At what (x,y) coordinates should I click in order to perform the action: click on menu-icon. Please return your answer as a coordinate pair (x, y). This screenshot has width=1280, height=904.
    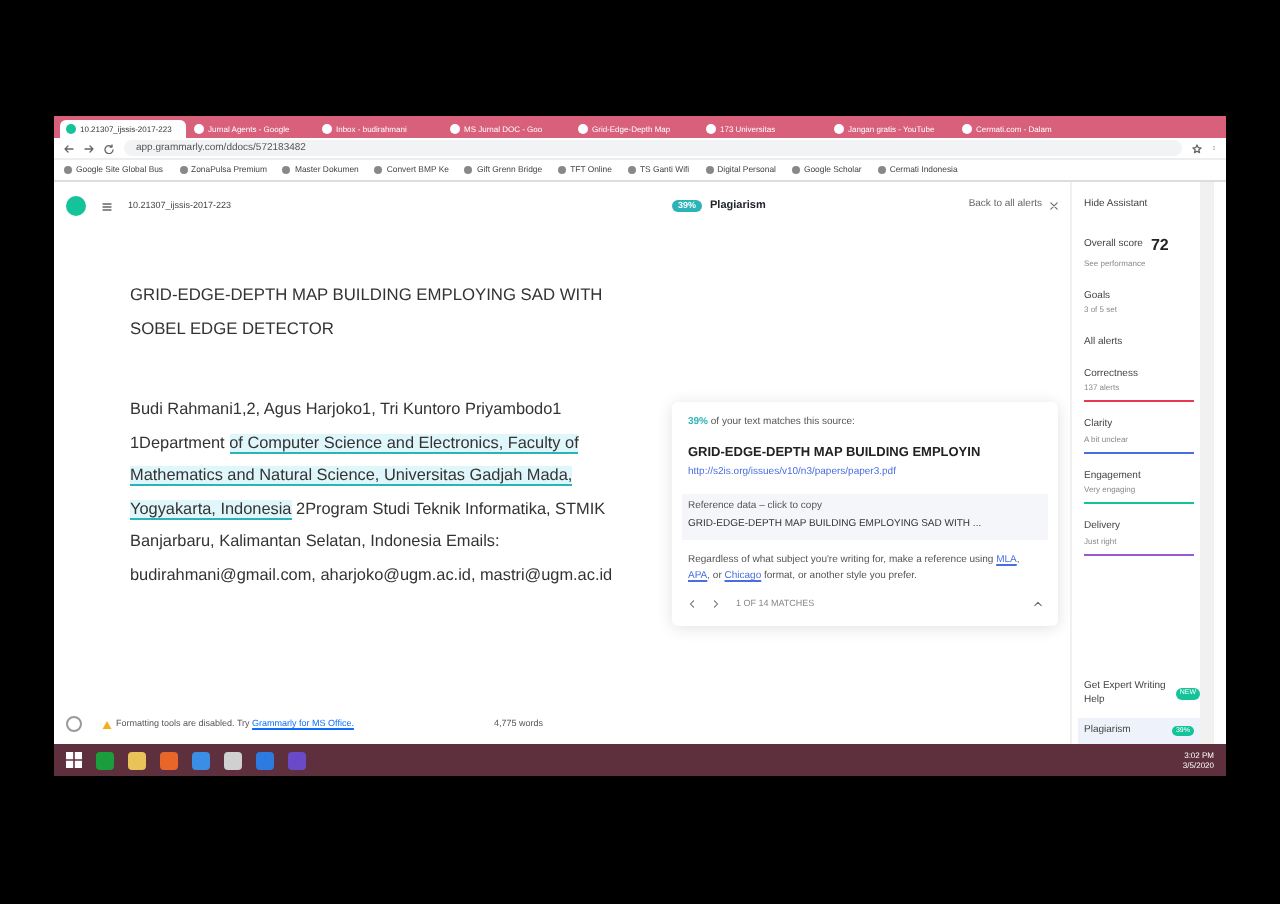
    Looking at the image, I should click on (107, 206).